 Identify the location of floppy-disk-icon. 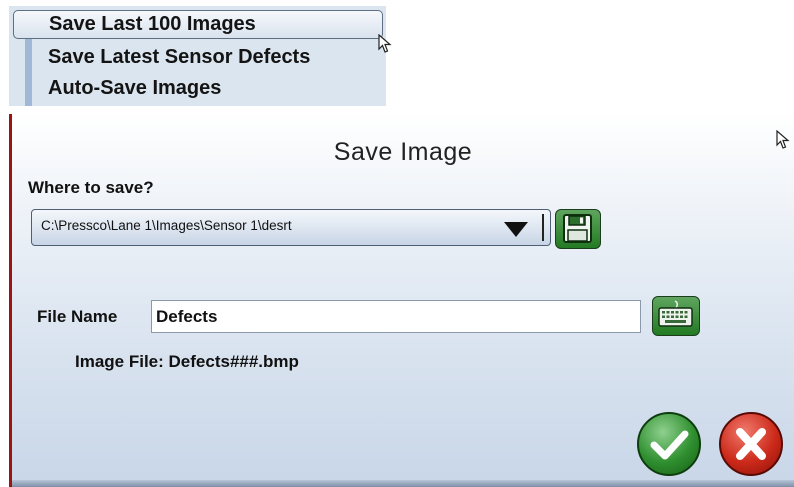
(577, 228).